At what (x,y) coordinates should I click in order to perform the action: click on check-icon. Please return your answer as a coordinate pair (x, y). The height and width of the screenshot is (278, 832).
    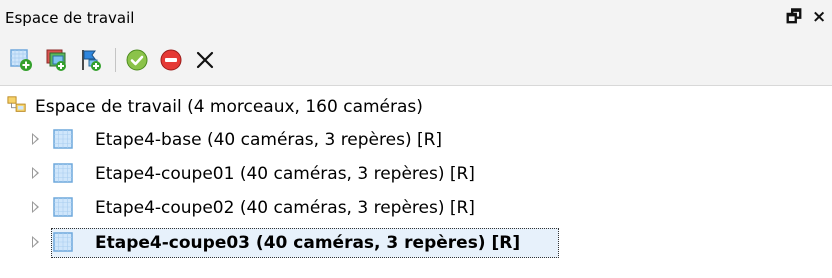
    Looking at the image, I should click on (137, 60).